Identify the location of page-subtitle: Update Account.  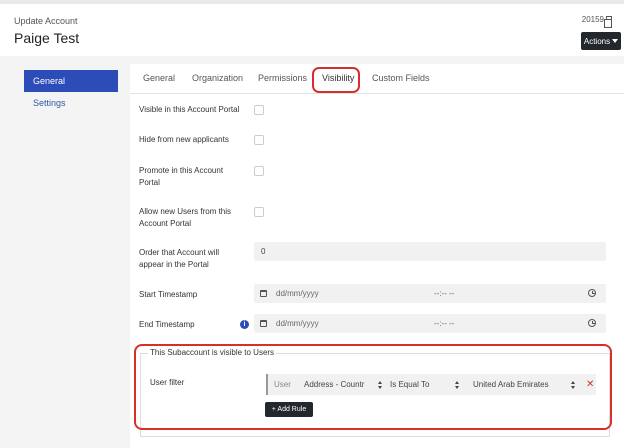
(46, 21).